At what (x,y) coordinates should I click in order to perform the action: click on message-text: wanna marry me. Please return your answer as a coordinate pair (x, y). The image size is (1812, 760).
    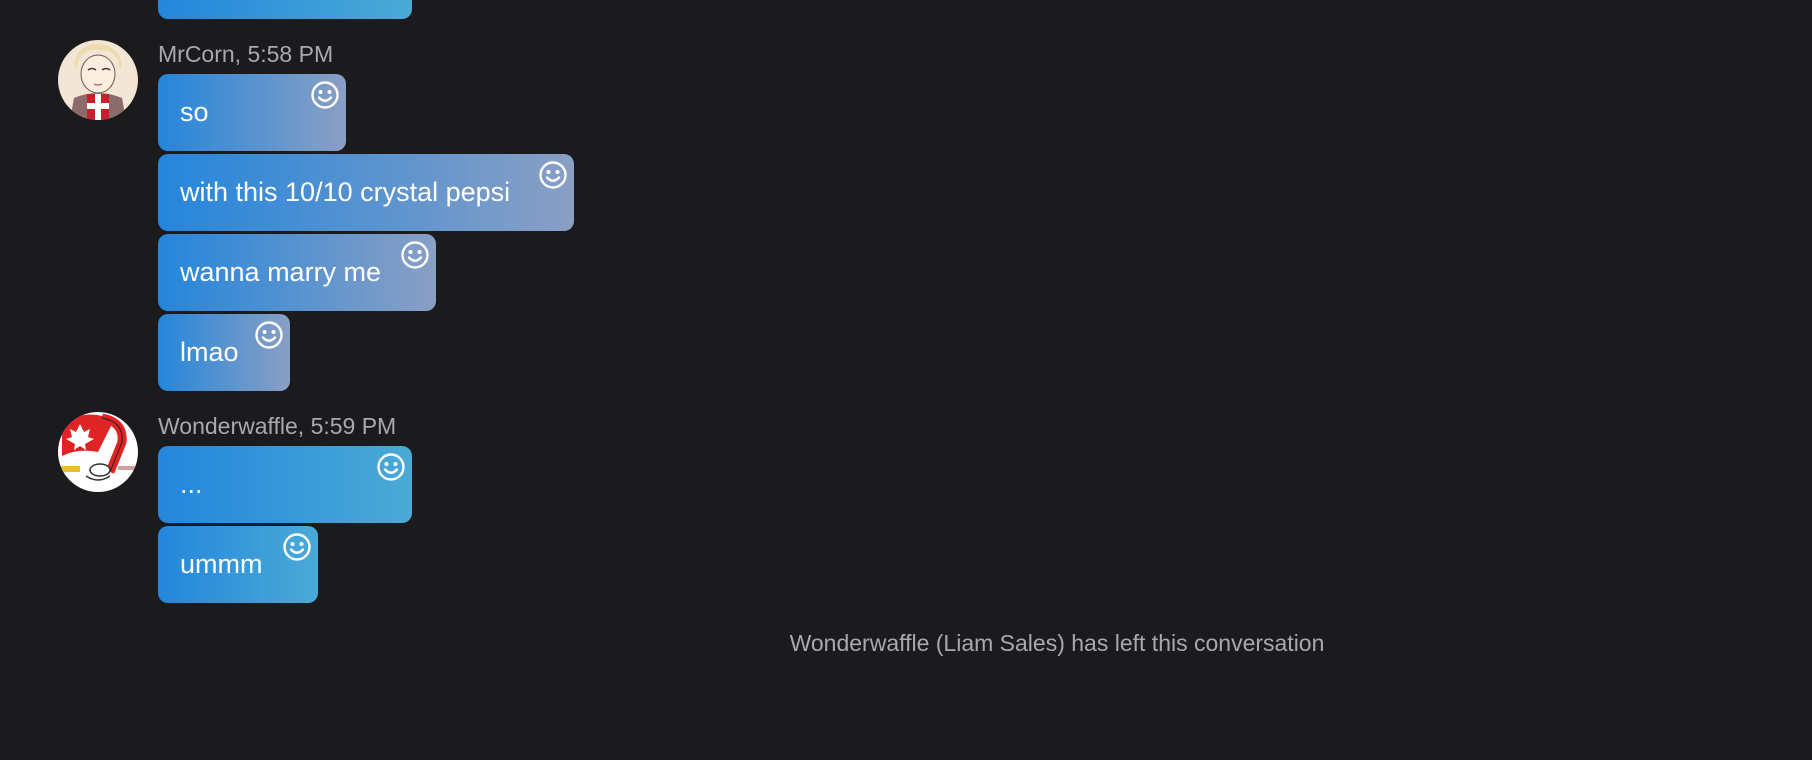
    Looking at the image, I should click on (281, 272).